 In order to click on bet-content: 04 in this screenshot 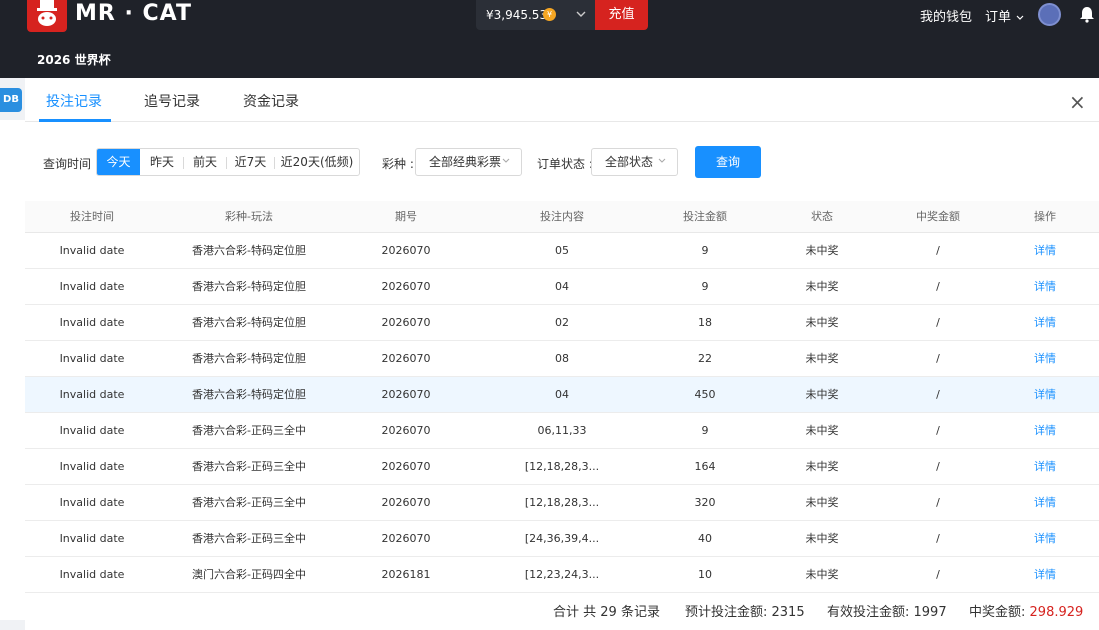, I will do `click(562, 394)`.